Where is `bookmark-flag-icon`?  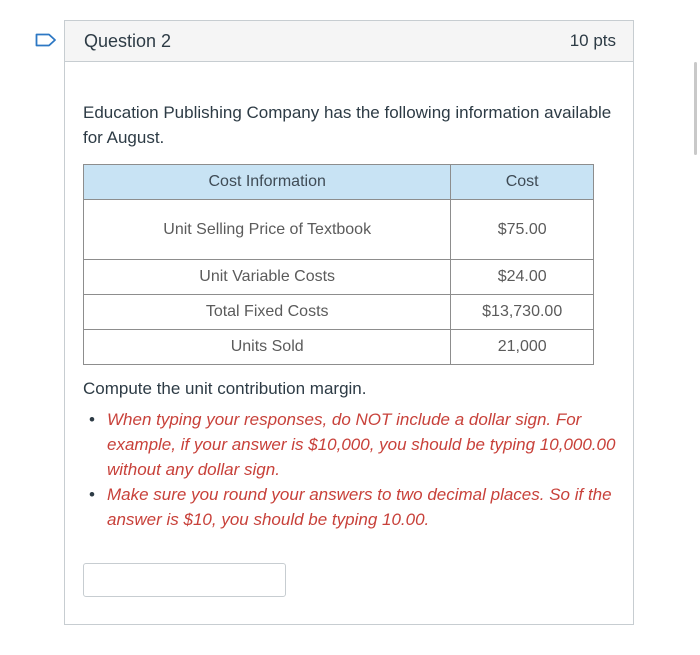 bookmark-flag-icon is located at coordinates (46, 40).